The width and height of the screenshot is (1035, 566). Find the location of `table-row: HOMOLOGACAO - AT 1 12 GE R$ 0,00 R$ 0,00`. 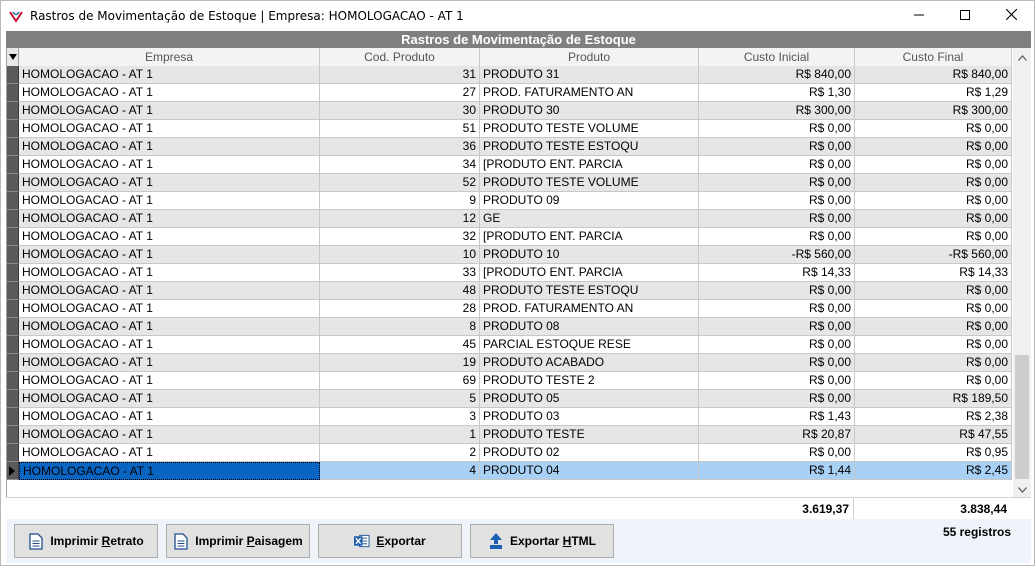

table-row: HOMOLOGACAO - AT 1 12 GE R$ 0,00 R$ 0,00 is located at coordinates (509, 219).